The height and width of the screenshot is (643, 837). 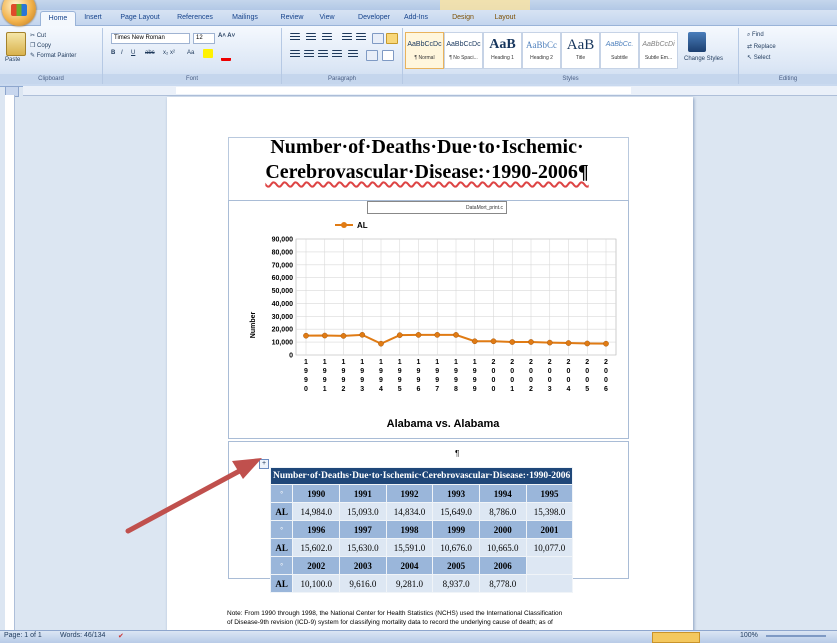 I want to click on style-title: AaB Title, so click(x=580, y=50).